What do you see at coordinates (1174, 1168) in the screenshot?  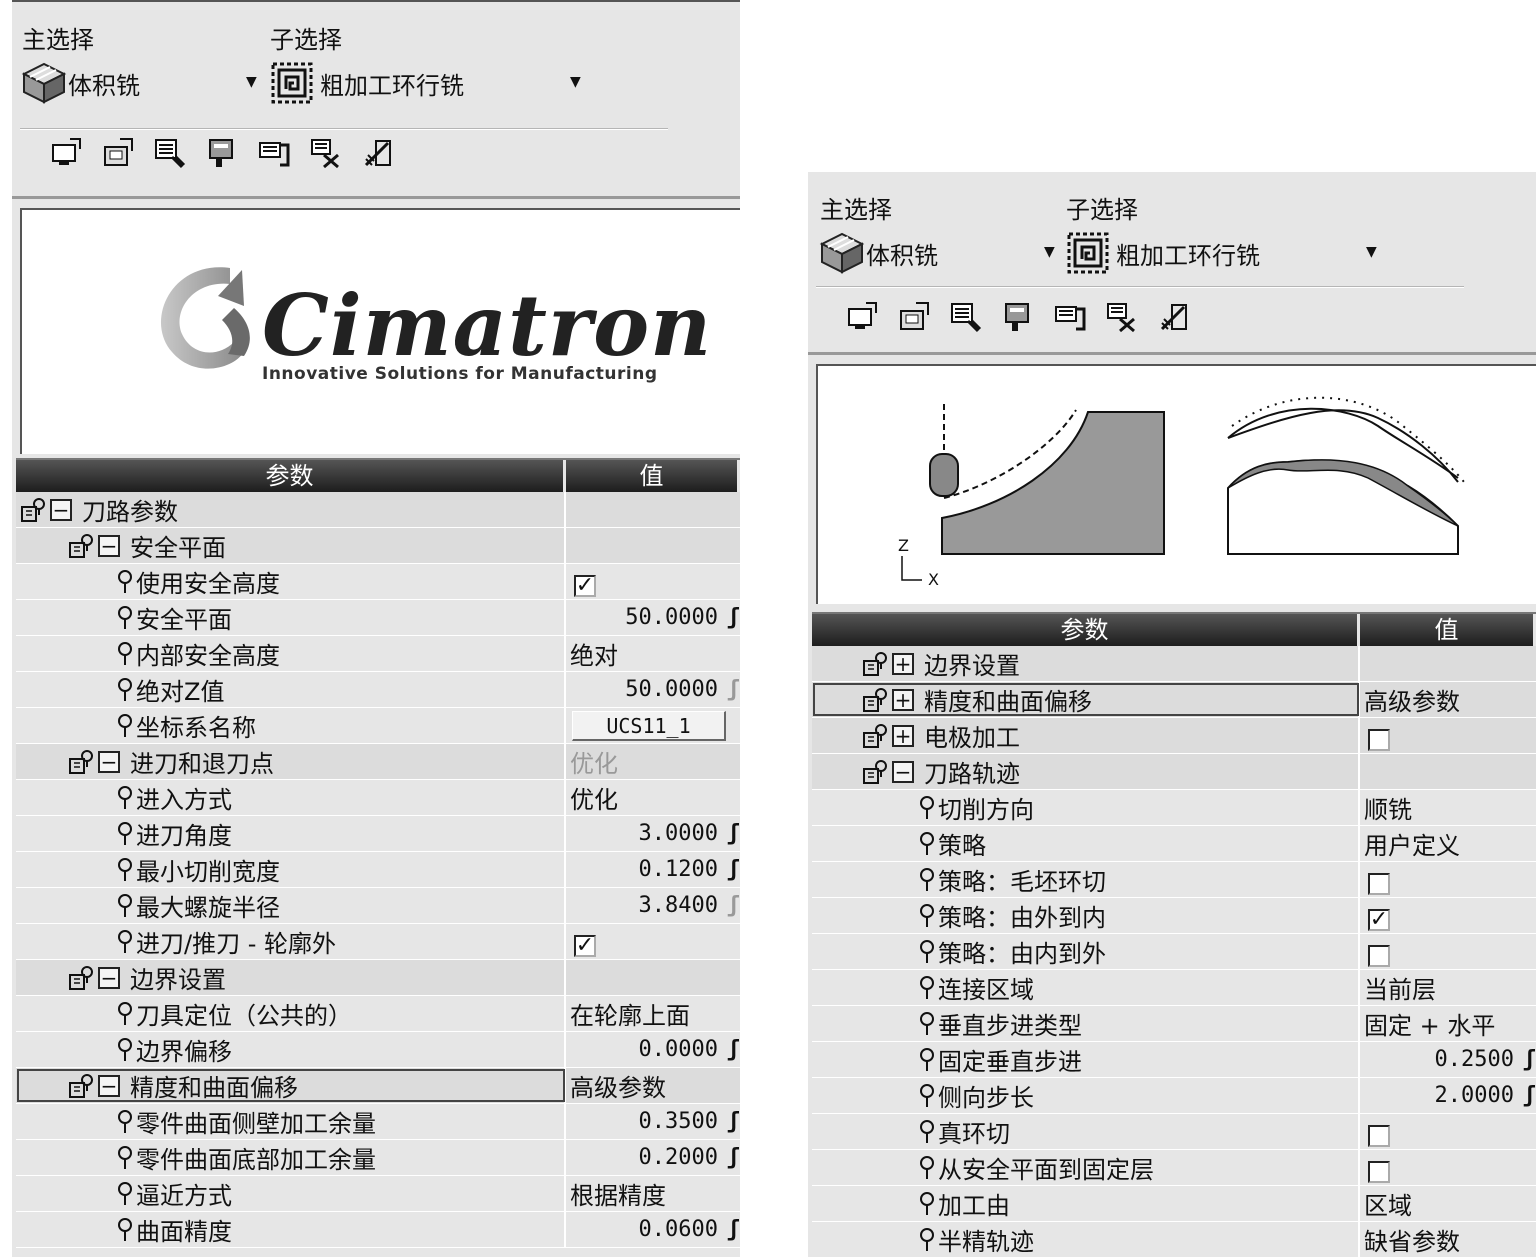 I see `table-row: 从安全平面到固定层` at bounding box center [1174, 1168].